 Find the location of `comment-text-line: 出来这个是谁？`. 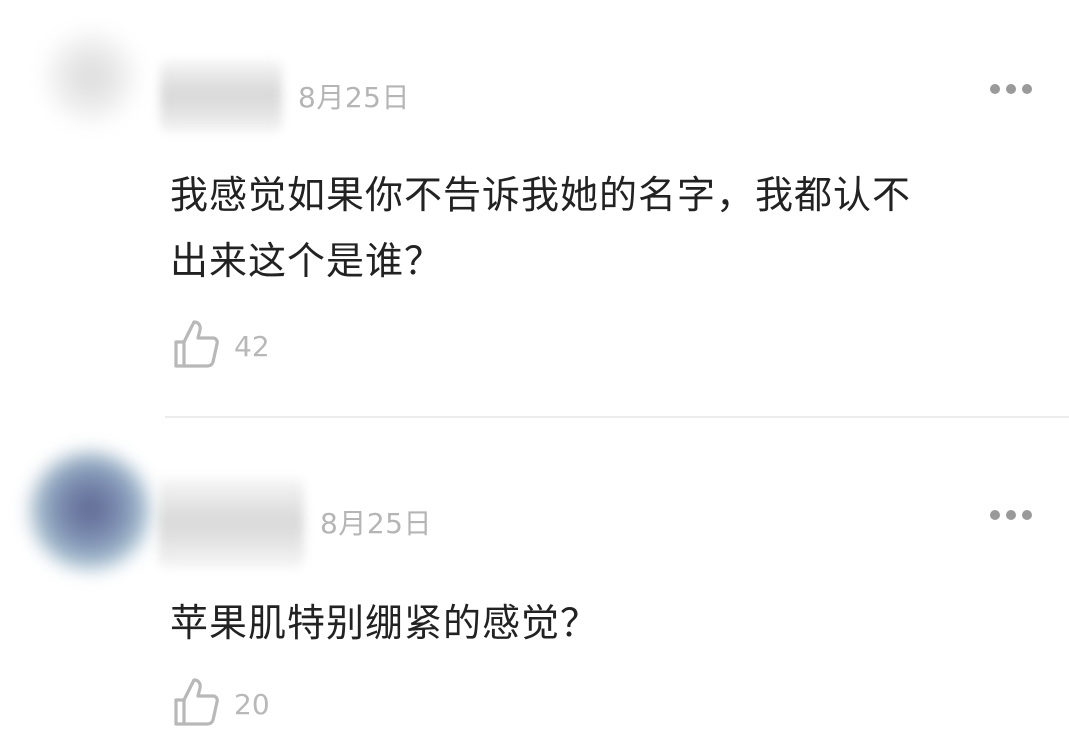

comment-text-line: 出来这个是谁？ is located at coordinates (307, 261).